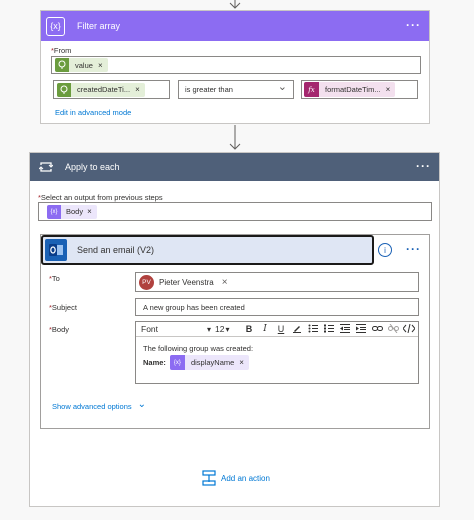  What do you see at coordinates (220, 329) in the screenshot?
I see `font-size-value: 12` at bounding box center [220, 329].